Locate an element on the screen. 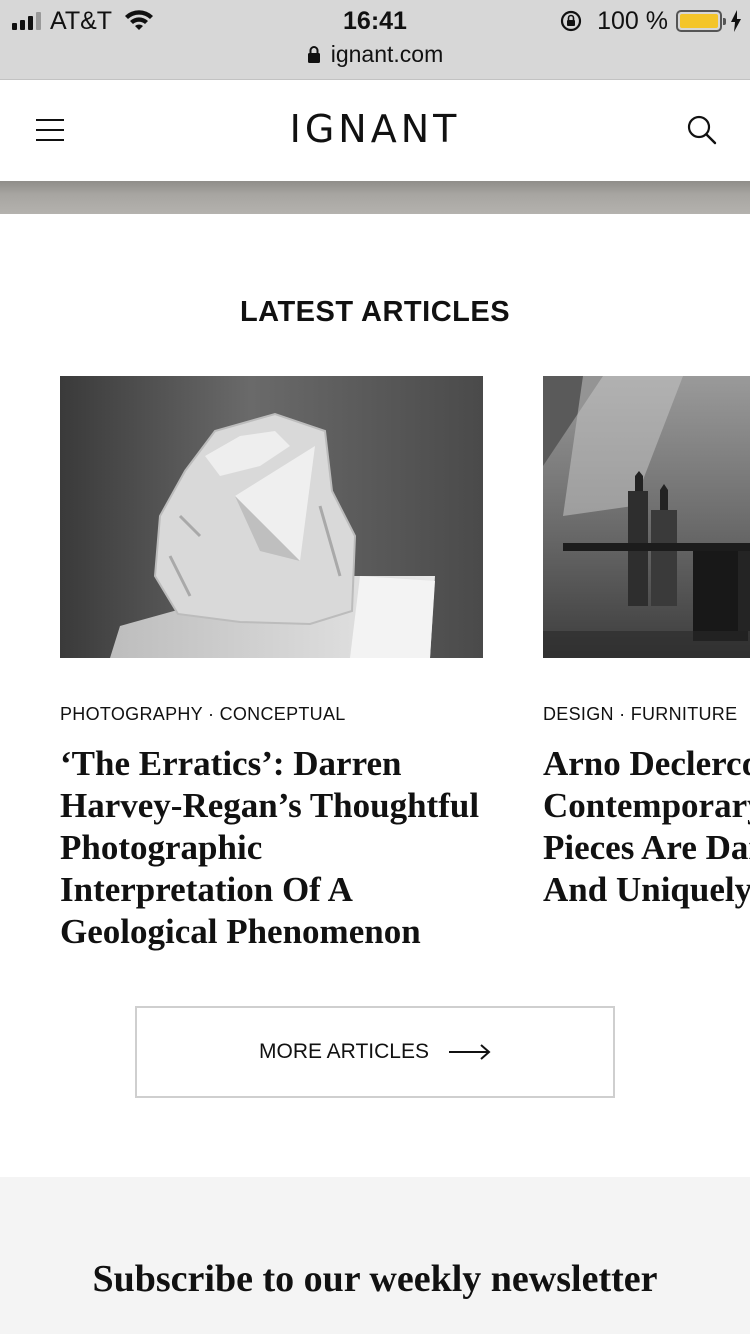 The image size is (750, 1334). site-logo: IGNANT is located at coordinates (375, 129).